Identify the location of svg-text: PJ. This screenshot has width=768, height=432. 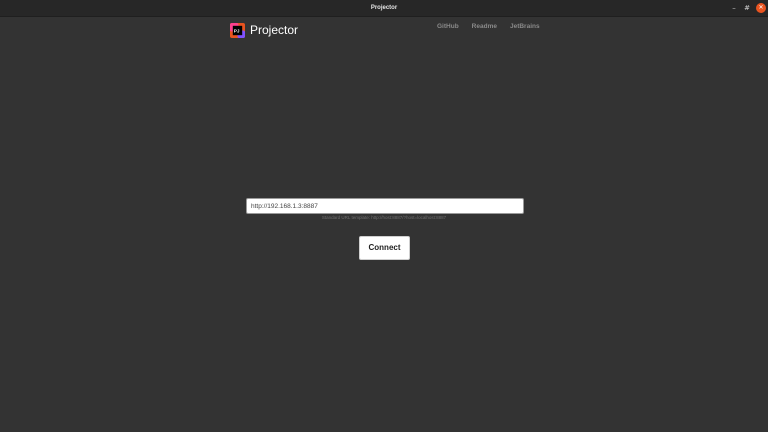
(237, 30).